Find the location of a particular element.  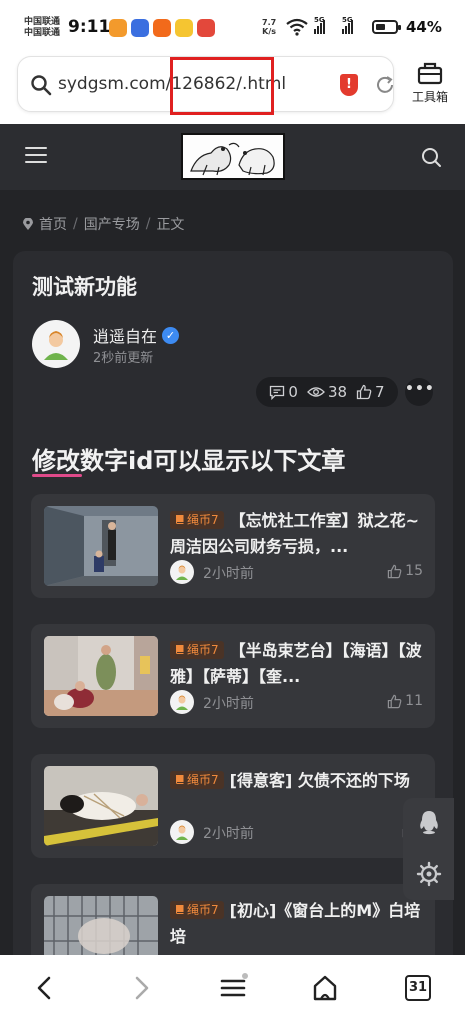

article-like-count: 11 is located at coordinates (414, 701).